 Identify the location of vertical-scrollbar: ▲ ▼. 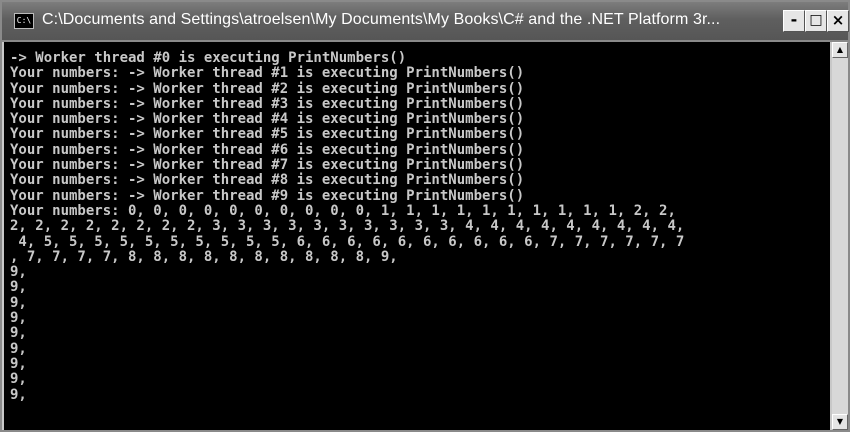
(840, 236).